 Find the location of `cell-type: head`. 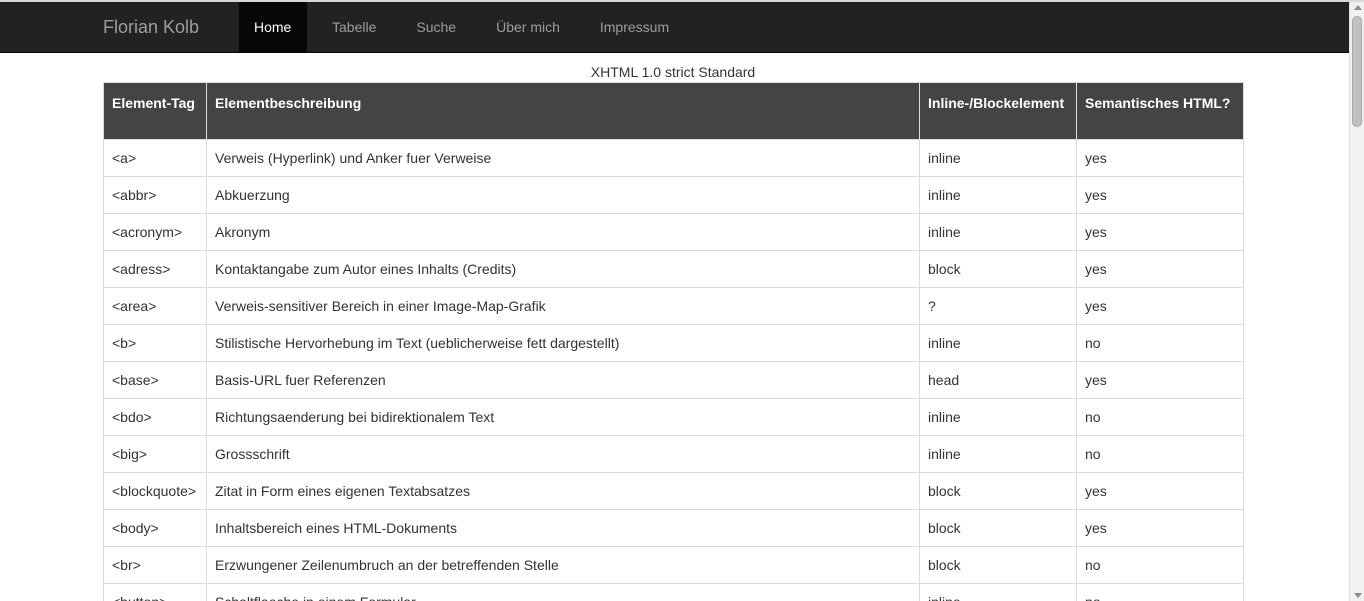

cell-type: head is located at coordinates (998, 380).